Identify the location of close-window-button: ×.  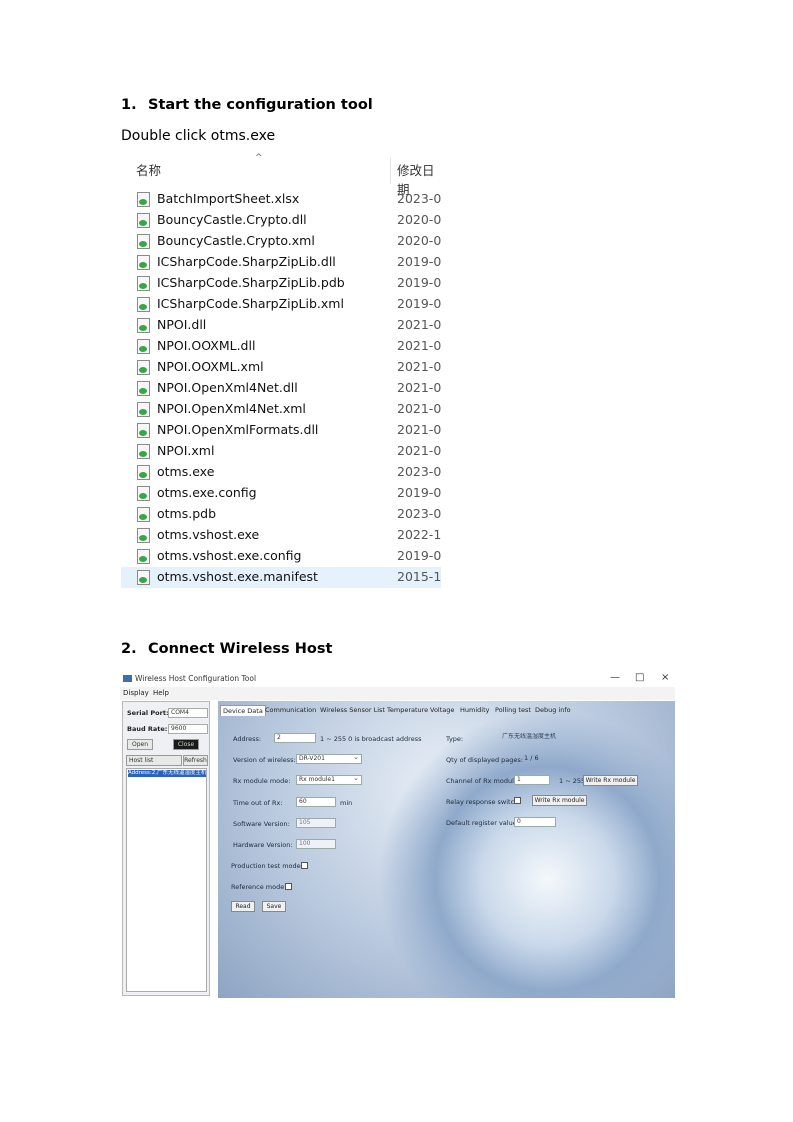
(665, 677).